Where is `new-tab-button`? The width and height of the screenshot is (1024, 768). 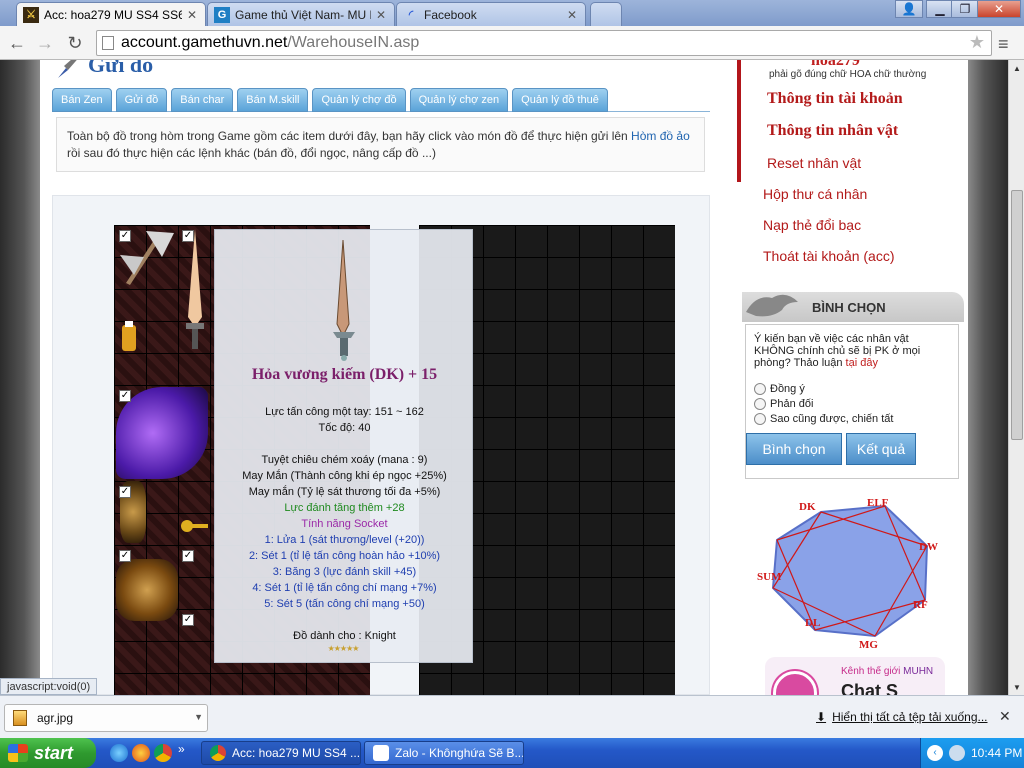 new-tab-button is located at coordinates (606, 14).